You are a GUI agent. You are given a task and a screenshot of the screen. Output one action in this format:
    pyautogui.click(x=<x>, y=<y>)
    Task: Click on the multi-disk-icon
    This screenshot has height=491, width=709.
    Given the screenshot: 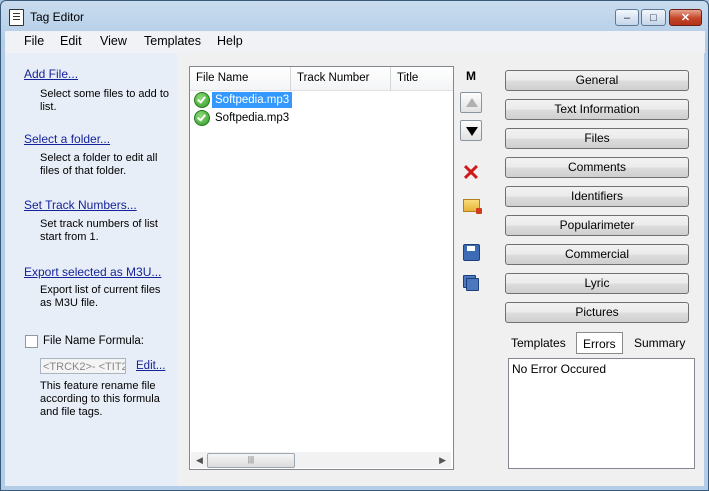 What is the action you would take?
    pyautogui.click(x=471, y=283)
    